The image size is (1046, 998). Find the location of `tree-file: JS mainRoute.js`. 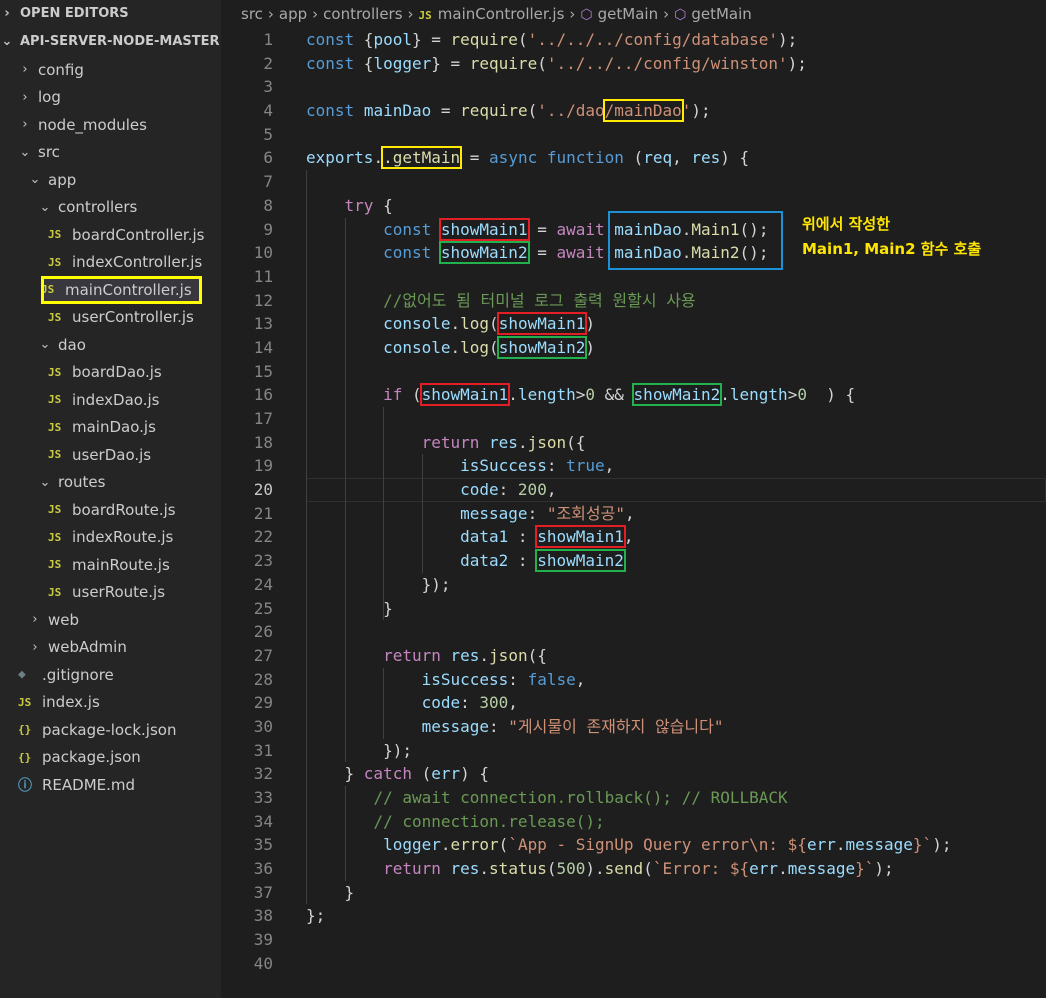

tree-file: JS mainRoute.js is located at coordinates (110, 565).